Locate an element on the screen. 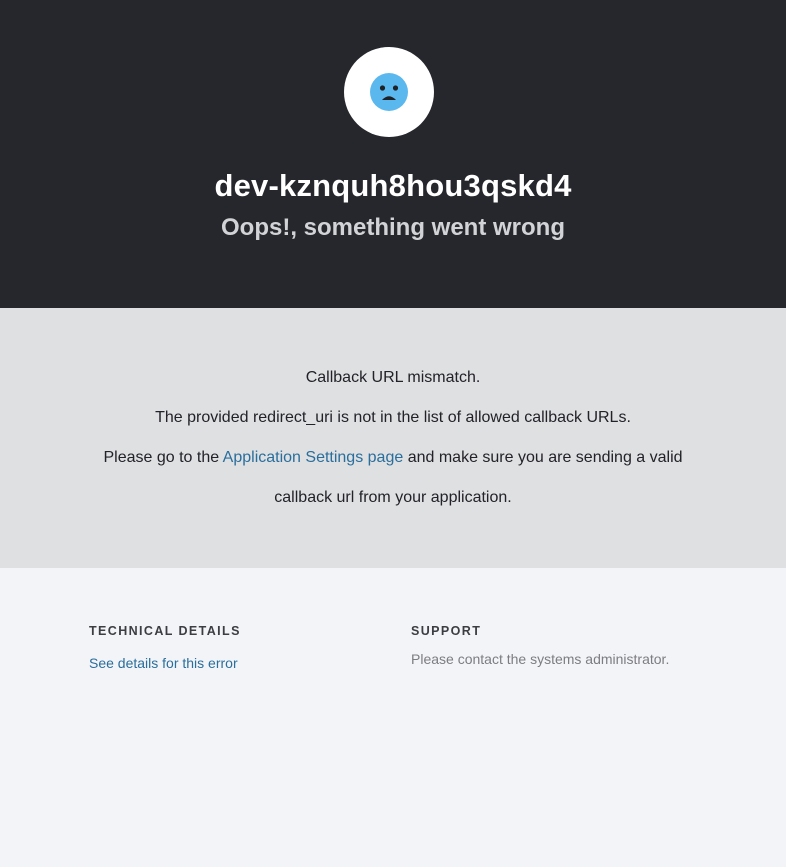 Image resolution: width=786 pixels, height=867 pixels. support-heading: SUPPORT is located at coordinates (446, 631).